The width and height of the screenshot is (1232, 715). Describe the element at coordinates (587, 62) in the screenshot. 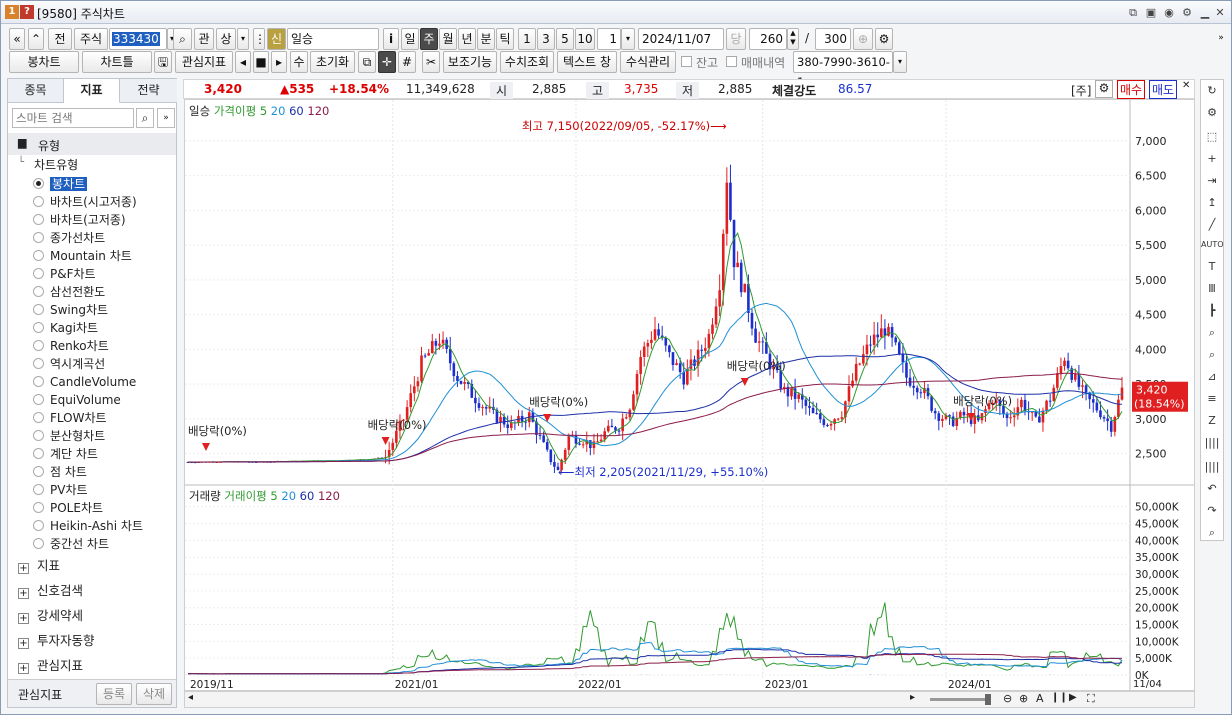

I see `text-window-button: 텍스트 창` at that location.